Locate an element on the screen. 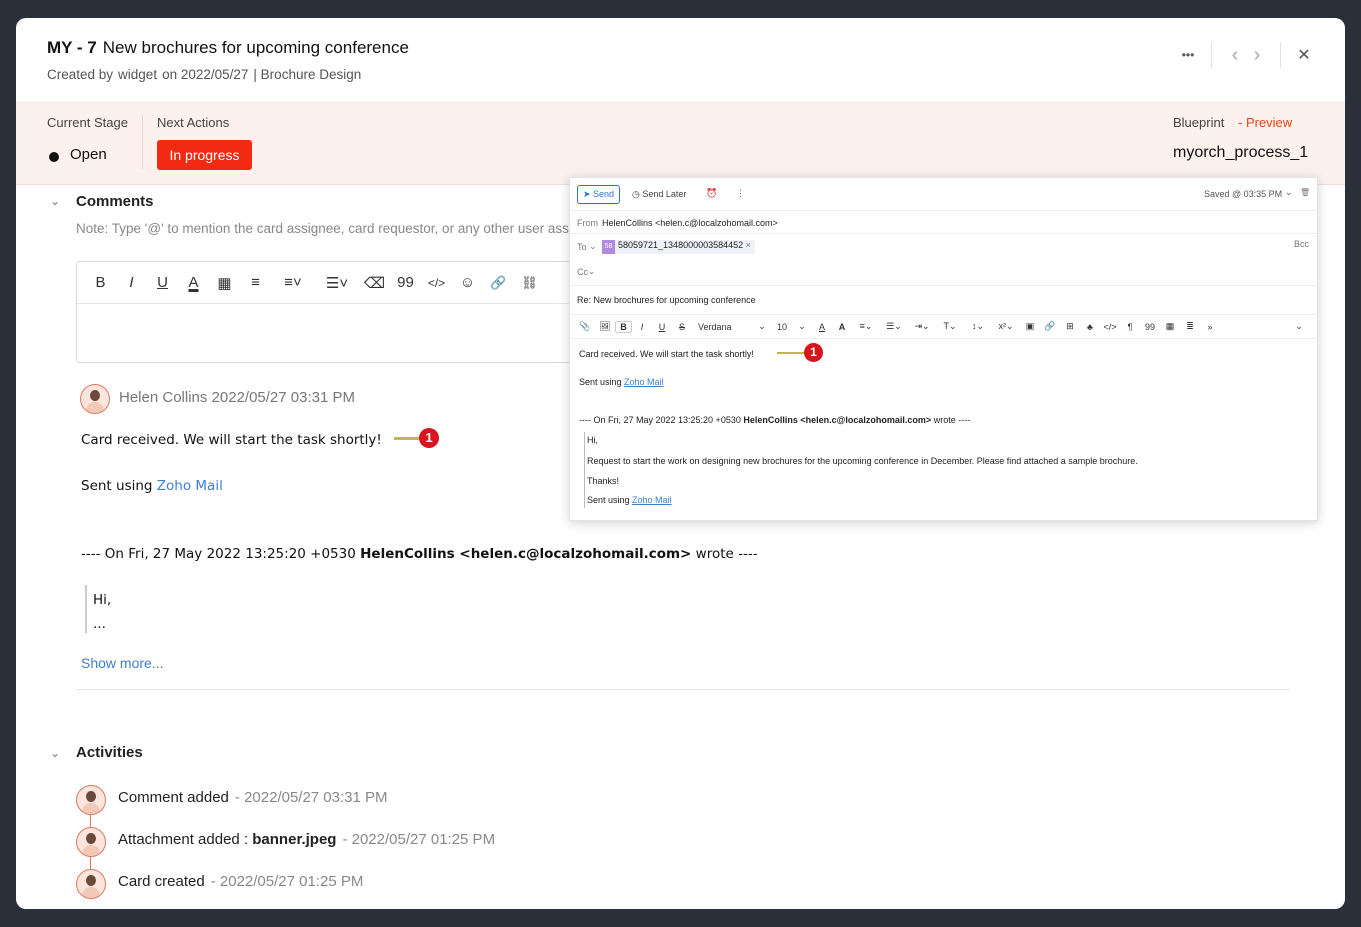  font-family-select: Verdana is located at coordinates (722, 327).